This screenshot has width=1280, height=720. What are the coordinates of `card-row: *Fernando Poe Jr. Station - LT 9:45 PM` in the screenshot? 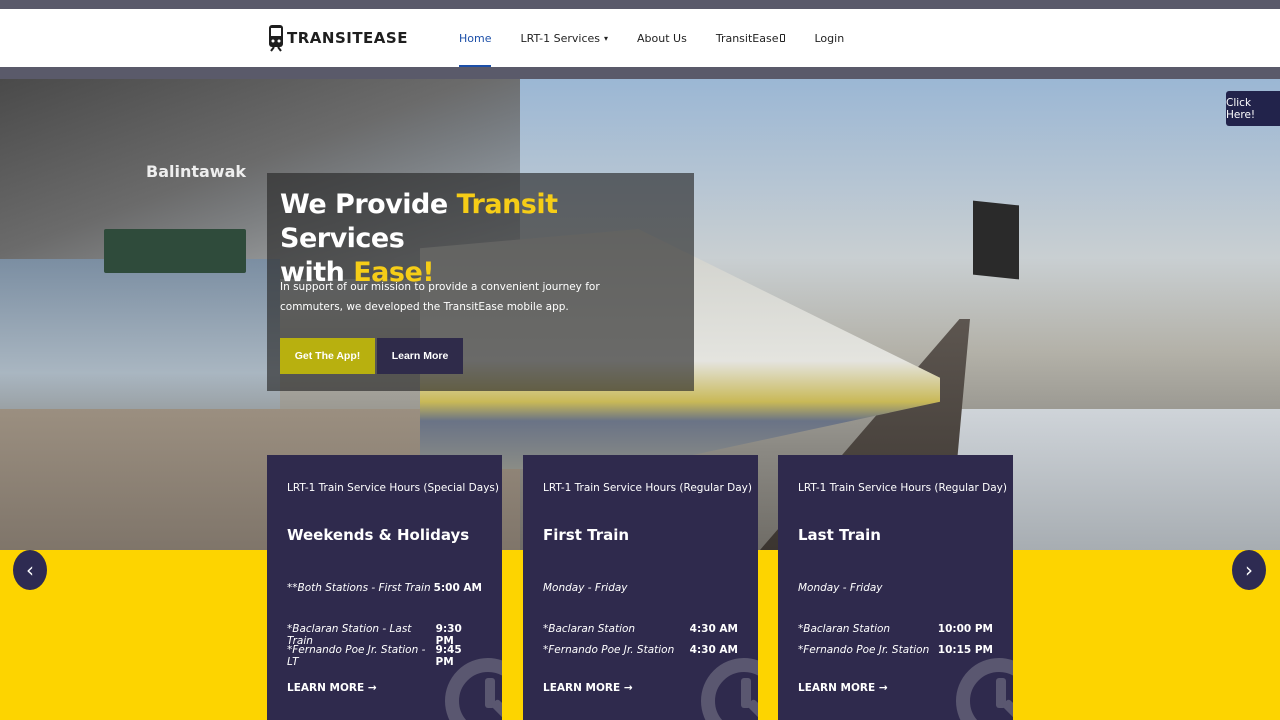 It's located at (384, 656).